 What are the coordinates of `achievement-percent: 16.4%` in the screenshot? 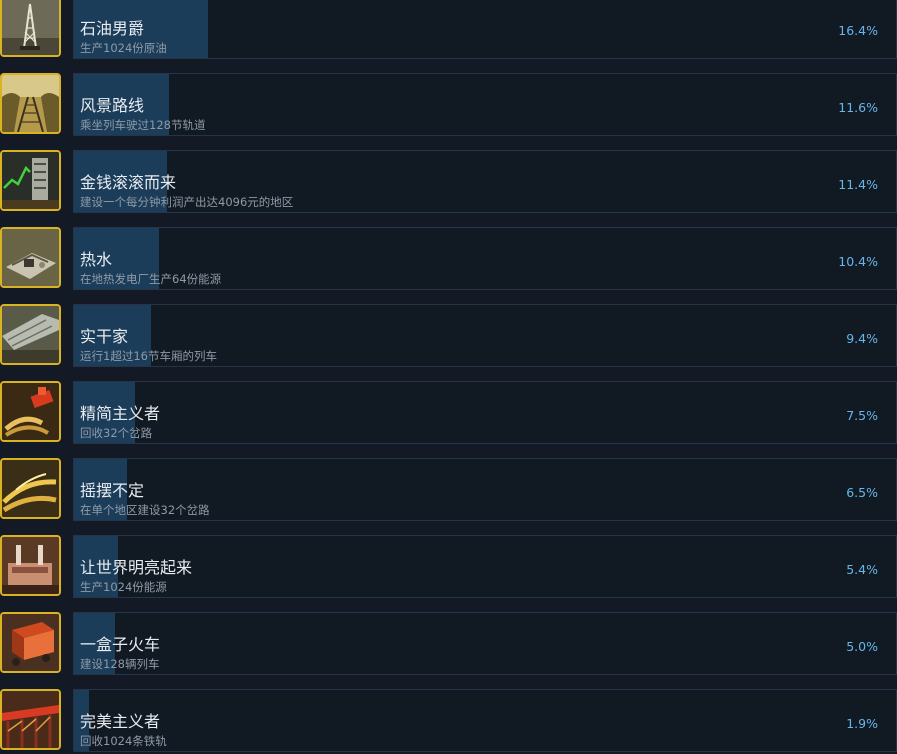 It's located at (858, 30).